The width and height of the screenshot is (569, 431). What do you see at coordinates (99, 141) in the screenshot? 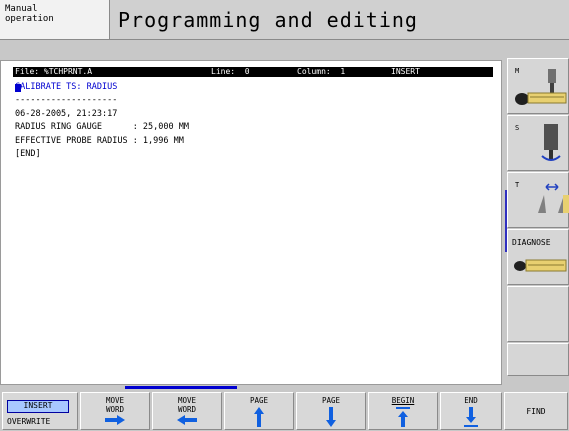
I see `program-line-5: EFFECTIVE PROBE RADIUS : 1,996 MM` at bounding box center [99, 141].